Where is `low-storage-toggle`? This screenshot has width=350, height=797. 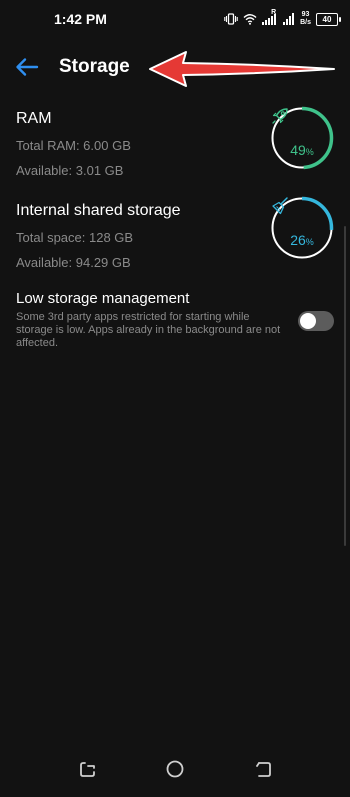 low-storage-toggle is located at coordinates (316, 321).